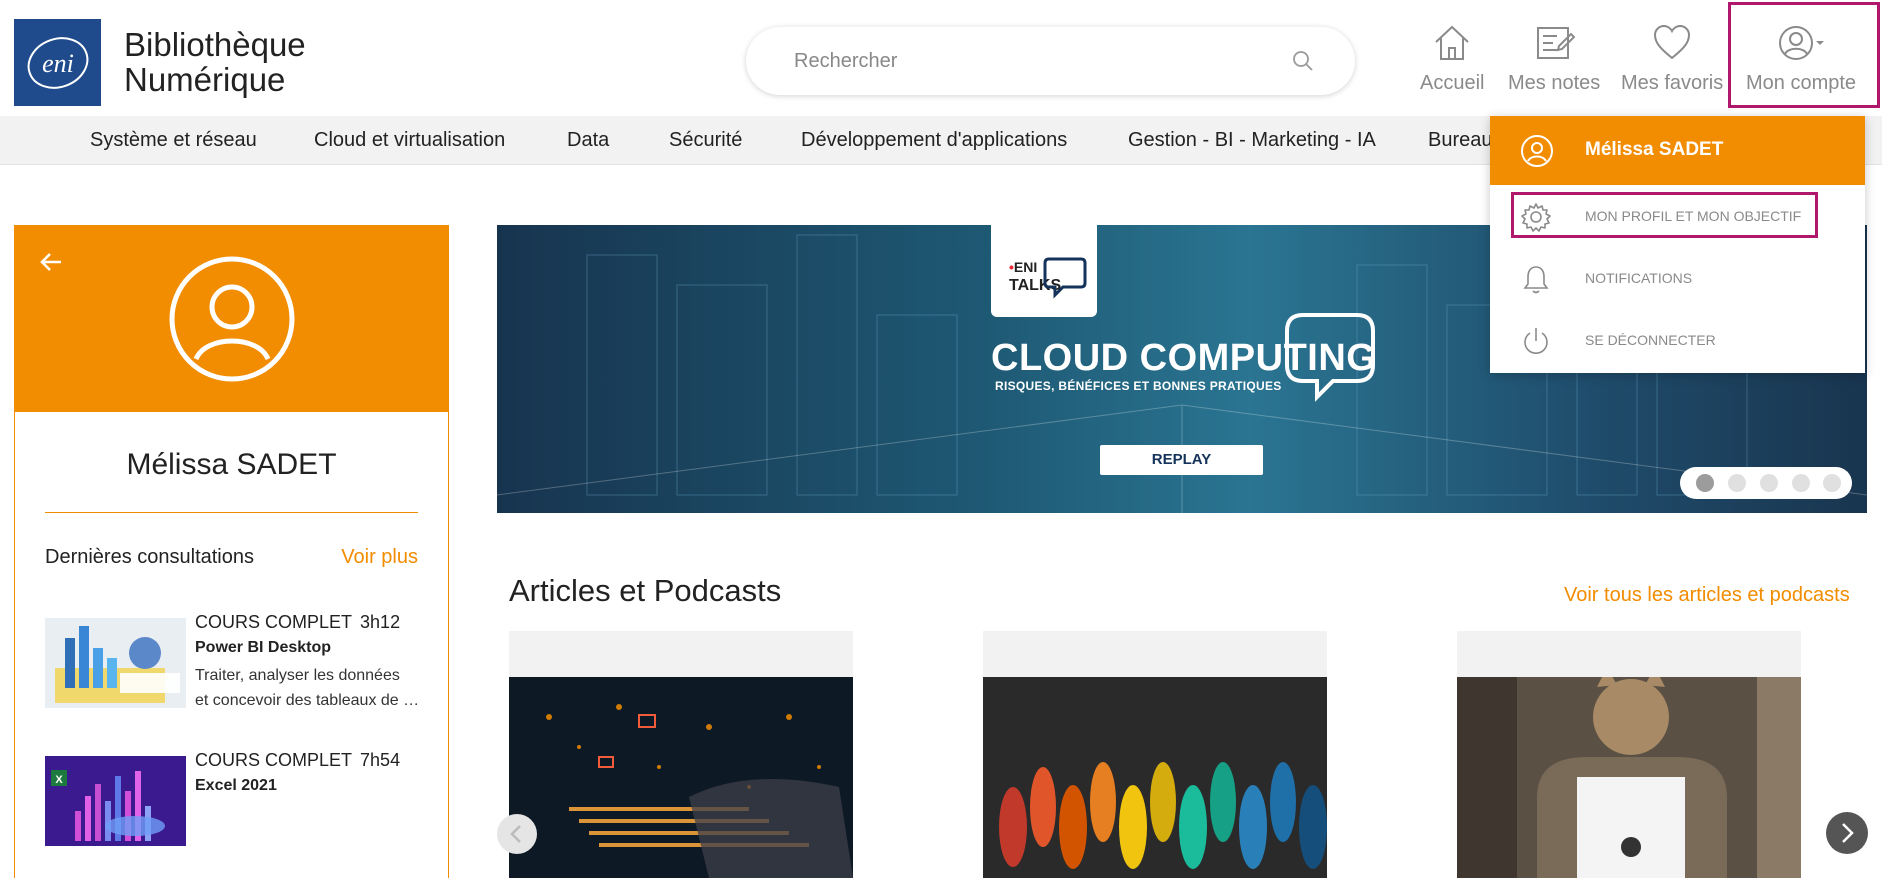 This screenshot has height=878, width=1882. Describe the element at coordinates (115, 801) in the screenshot. I see `course-thumbnail: X` at that location.